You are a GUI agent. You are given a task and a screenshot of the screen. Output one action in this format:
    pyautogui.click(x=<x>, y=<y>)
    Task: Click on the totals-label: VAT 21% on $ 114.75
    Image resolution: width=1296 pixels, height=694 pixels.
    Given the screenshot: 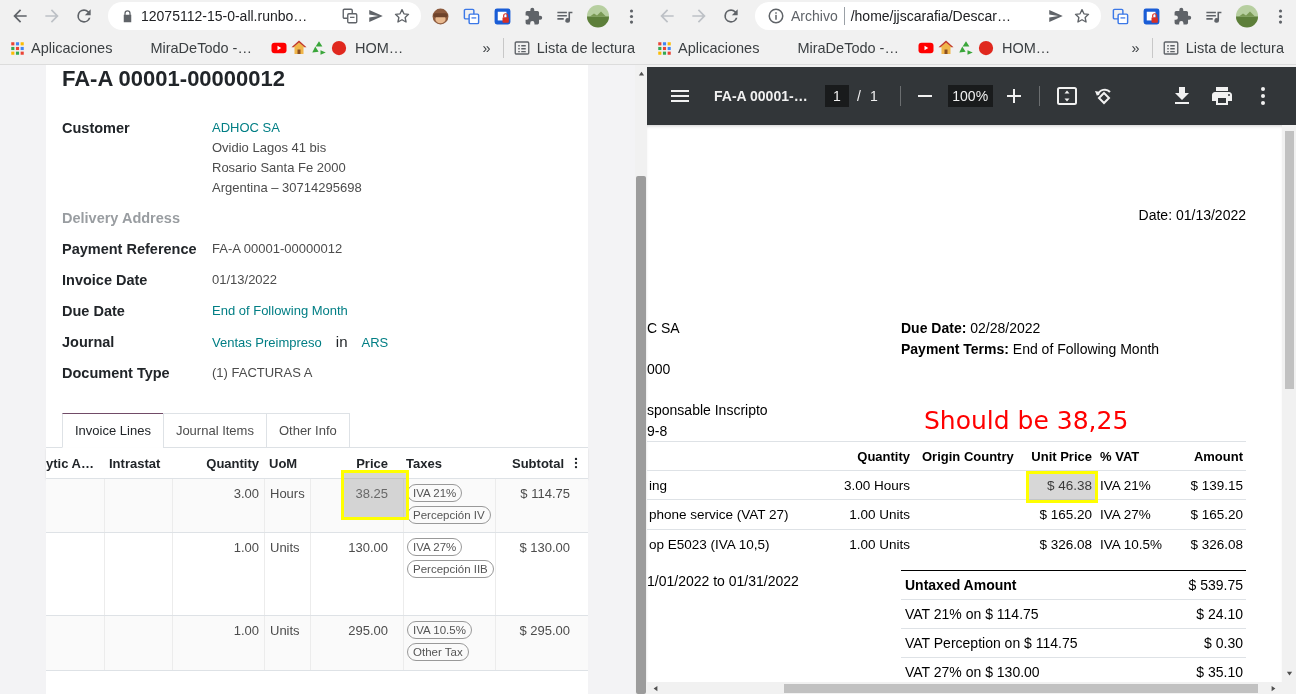 What is the action you would take?
    pyautogui.click(x=972, y=614)
    